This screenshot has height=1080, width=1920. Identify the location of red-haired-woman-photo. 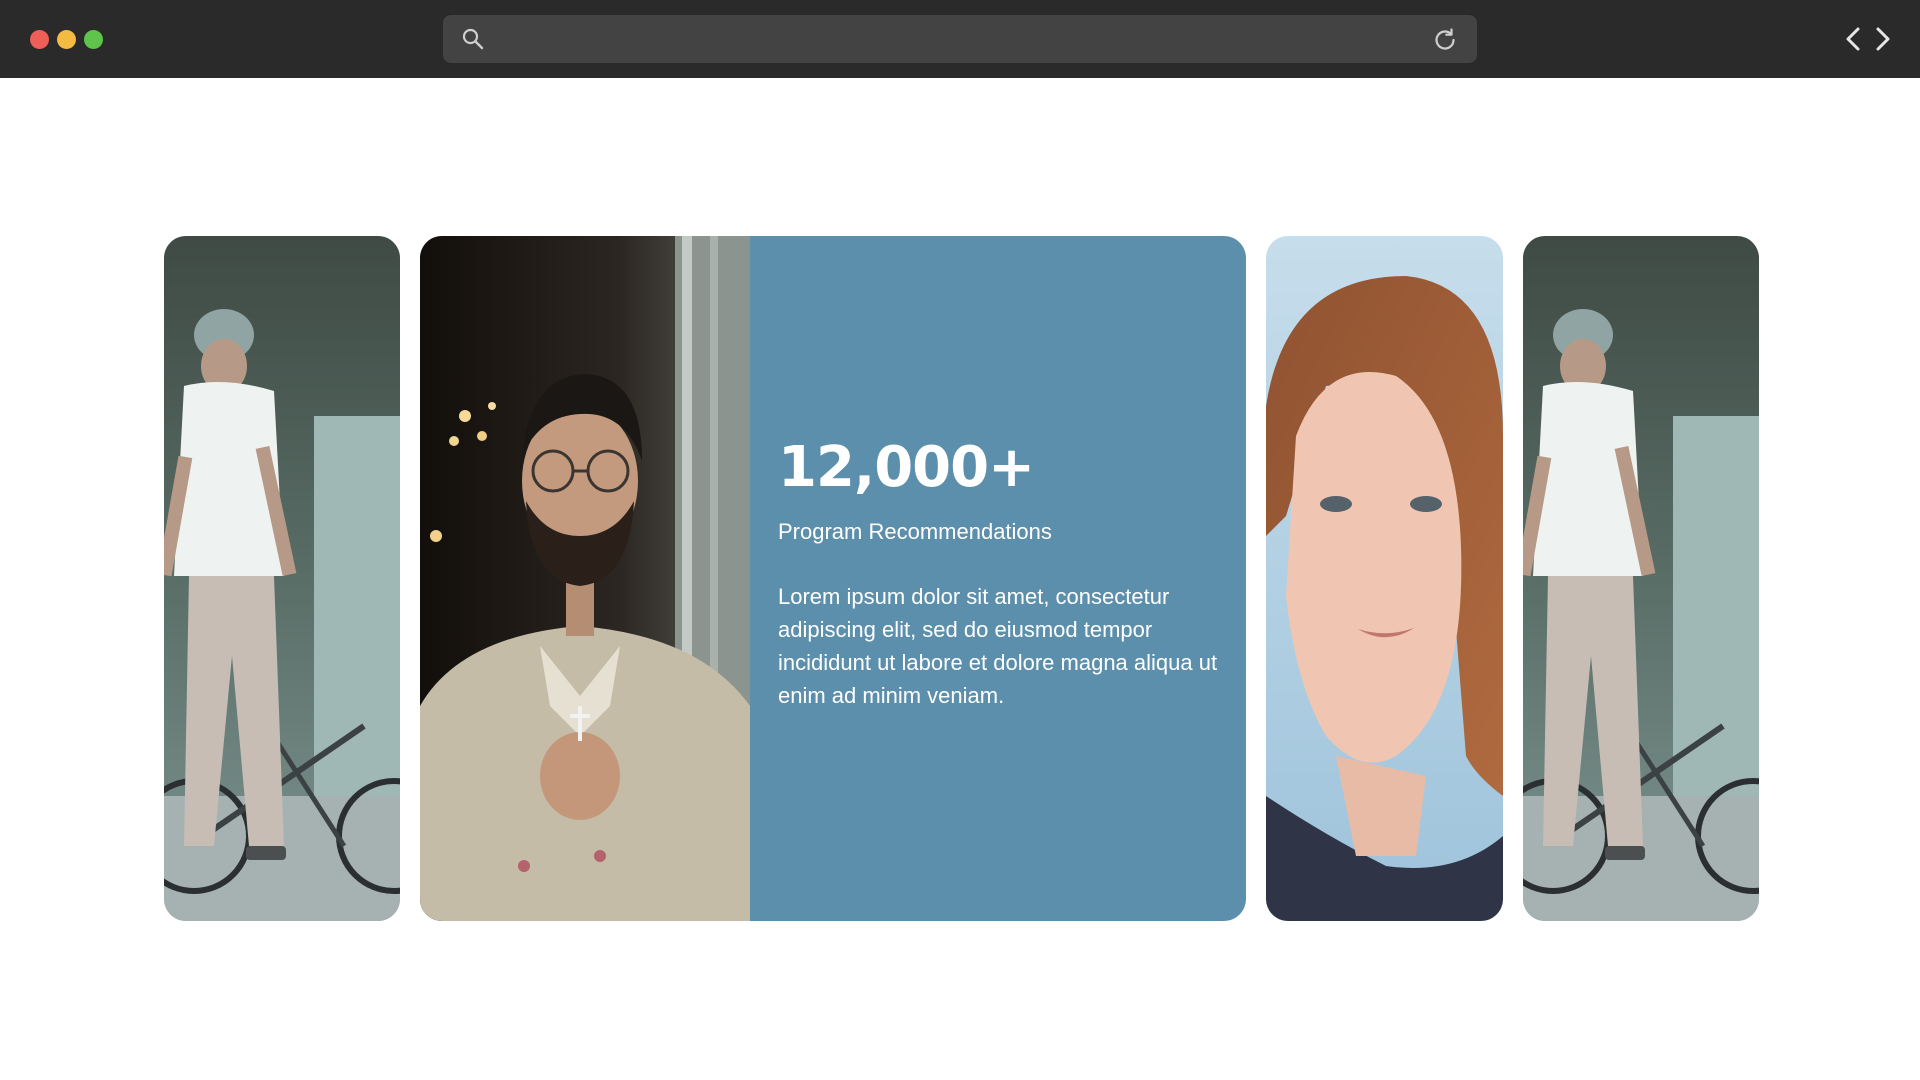
(1384, 578).